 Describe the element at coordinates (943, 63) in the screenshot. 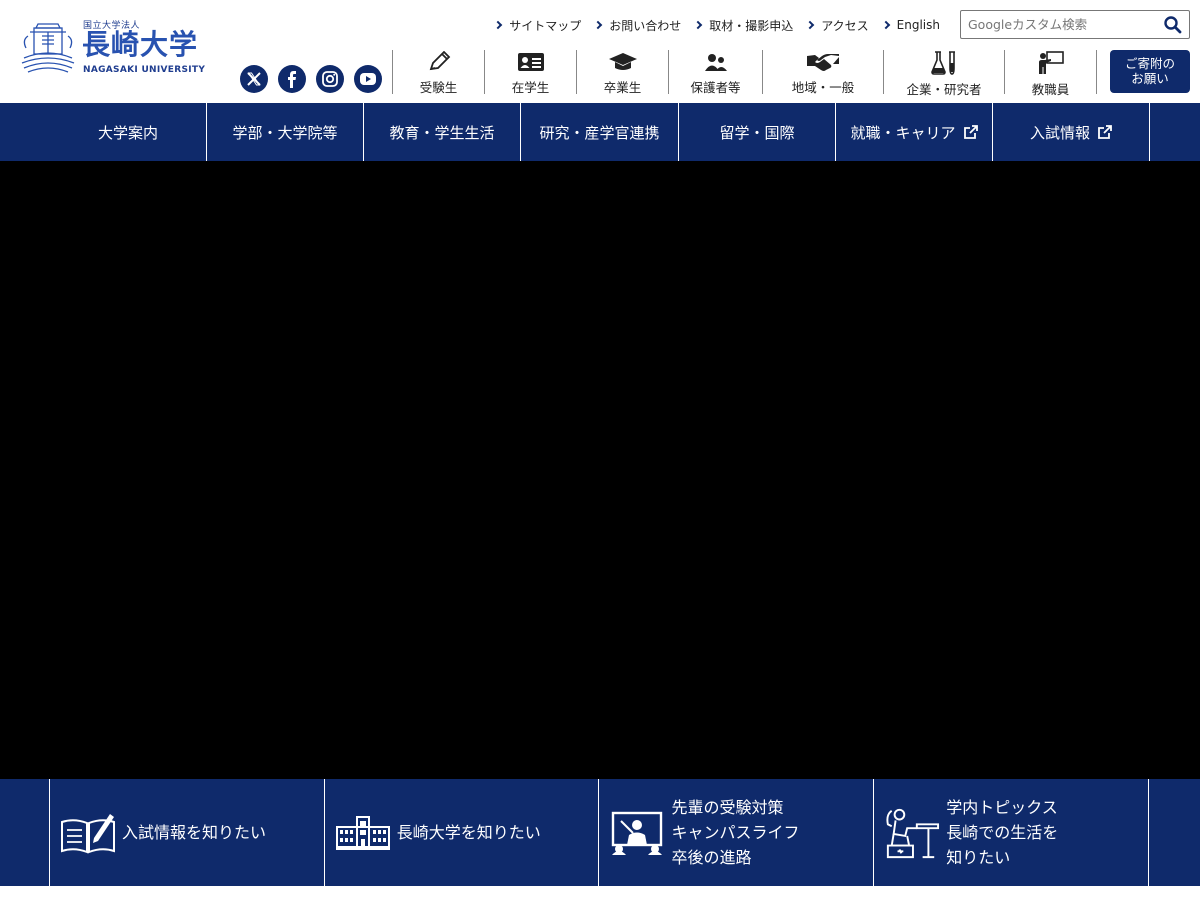

I see `flask-icon` at that location.